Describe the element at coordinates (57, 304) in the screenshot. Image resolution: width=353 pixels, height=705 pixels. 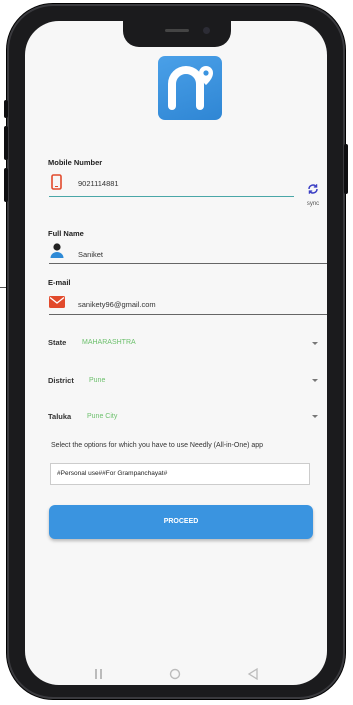
I see `email-icon` at that location.